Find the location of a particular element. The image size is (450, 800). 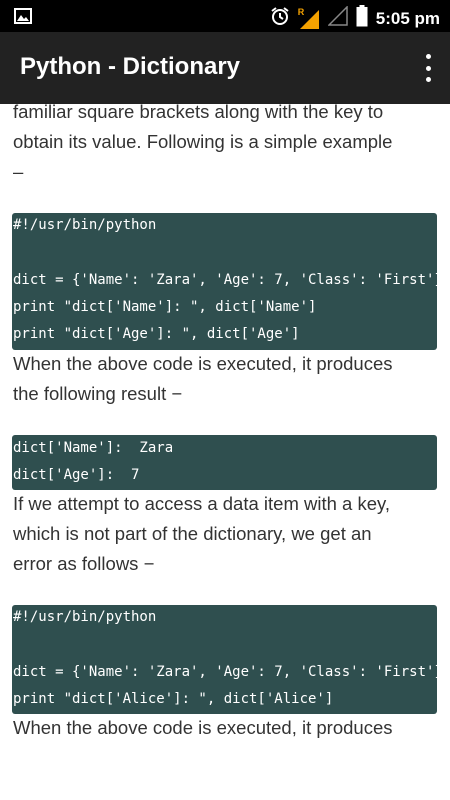

paragraph-line: error as follows − is located at coordinates (84, 563).